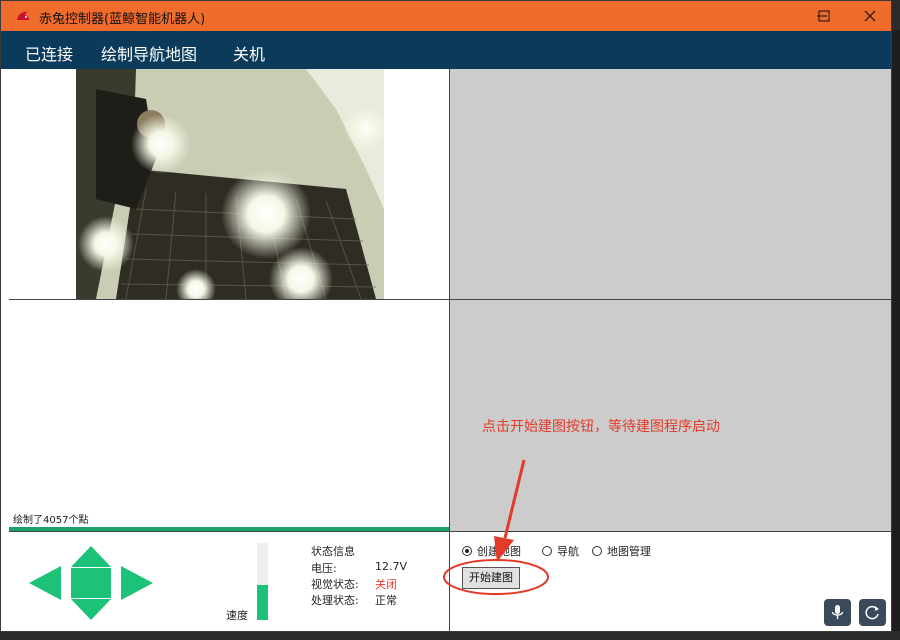  I want to click on radio-label: 地图管理, so click(629, 551).